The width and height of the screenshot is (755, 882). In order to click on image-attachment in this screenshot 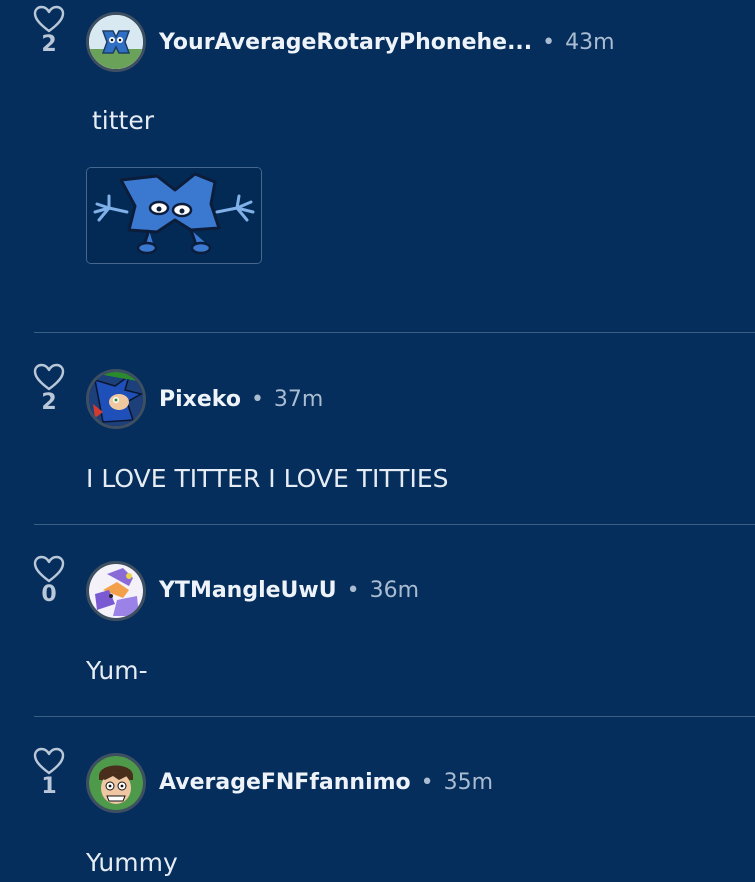, I will do `click(174, 215)`.